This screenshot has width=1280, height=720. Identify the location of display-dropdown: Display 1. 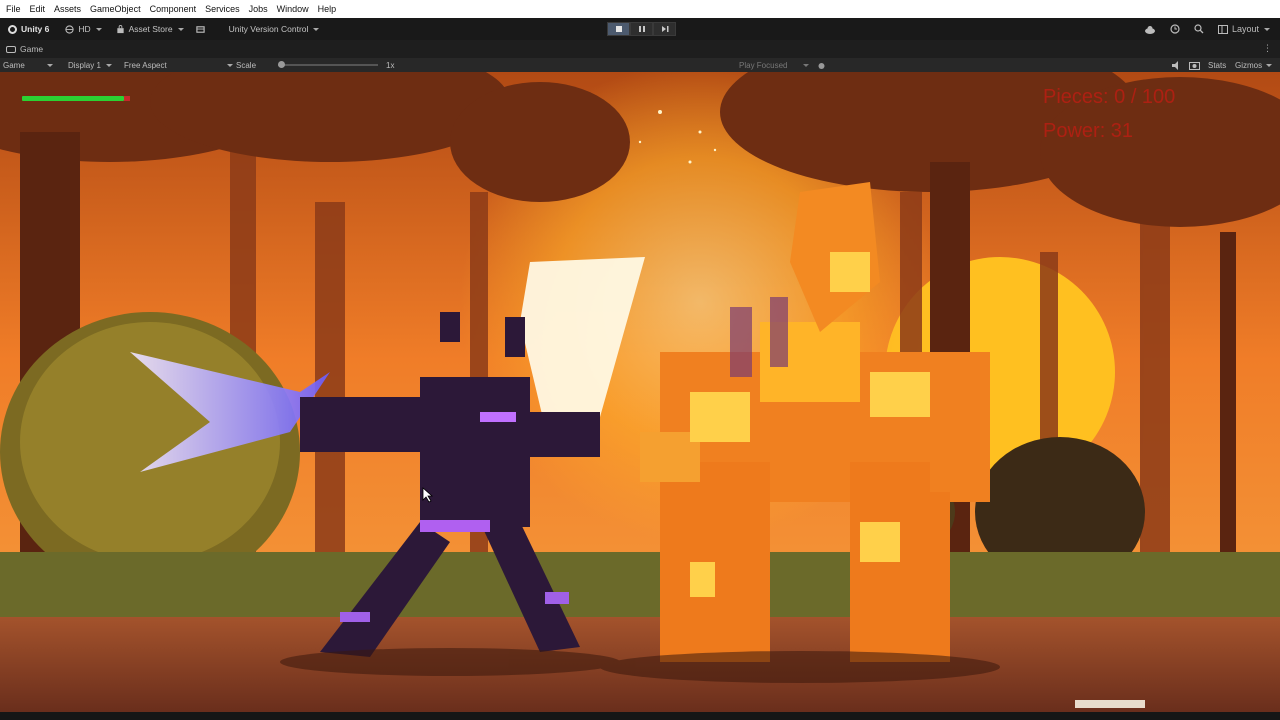
(90, 65).